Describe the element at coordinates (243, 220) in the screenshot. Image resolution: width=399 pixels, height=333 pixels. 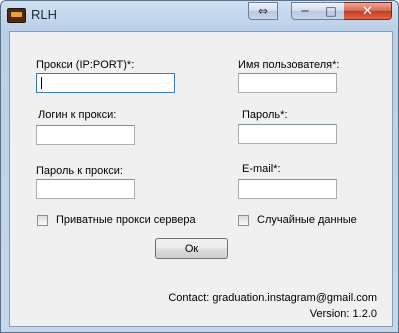
I see `random-data-checkbox` at that location.